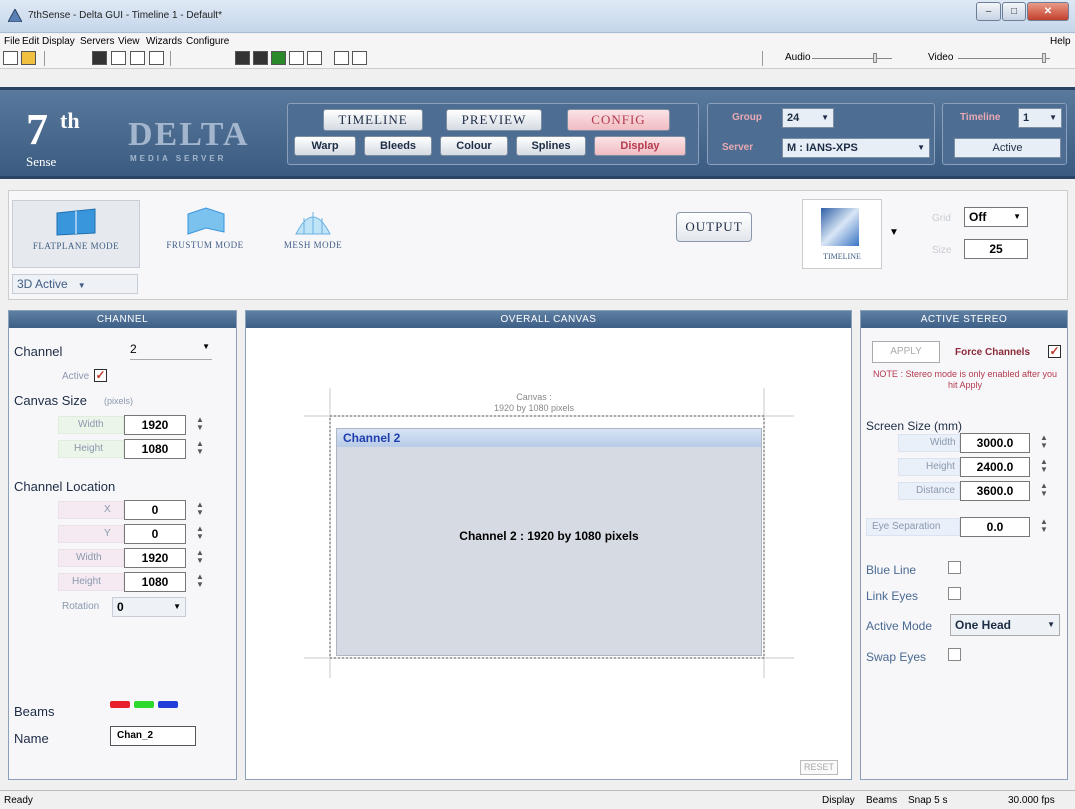 The height and width of the screenshot is (809, 1075). I want to click on beam-red, so click(120, 704).